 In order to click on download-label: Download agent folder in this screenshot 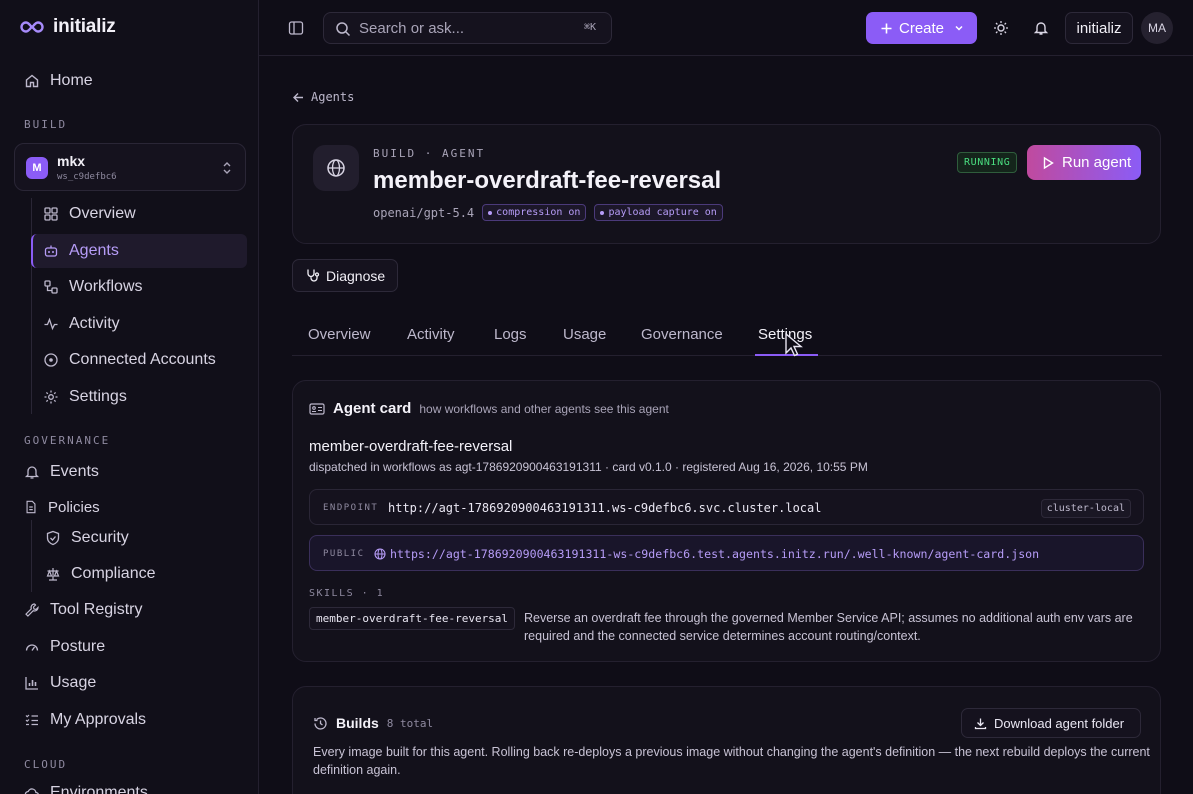, I will do `click(1059, 723)`.